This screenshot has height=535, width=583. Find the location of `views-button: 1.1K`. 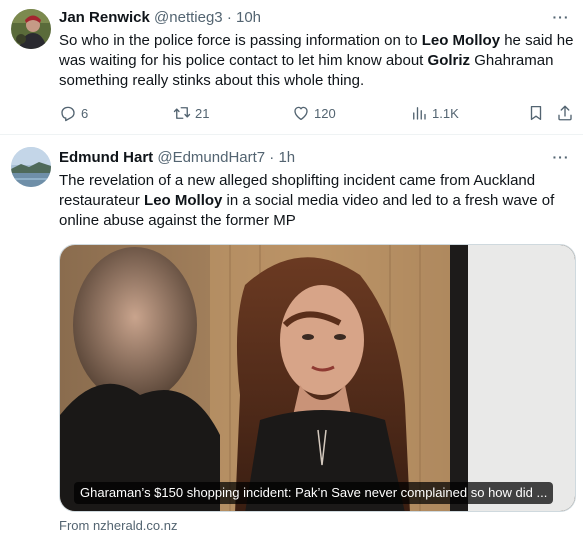

views-button: 1.1K is located at coordinates (434, 113).